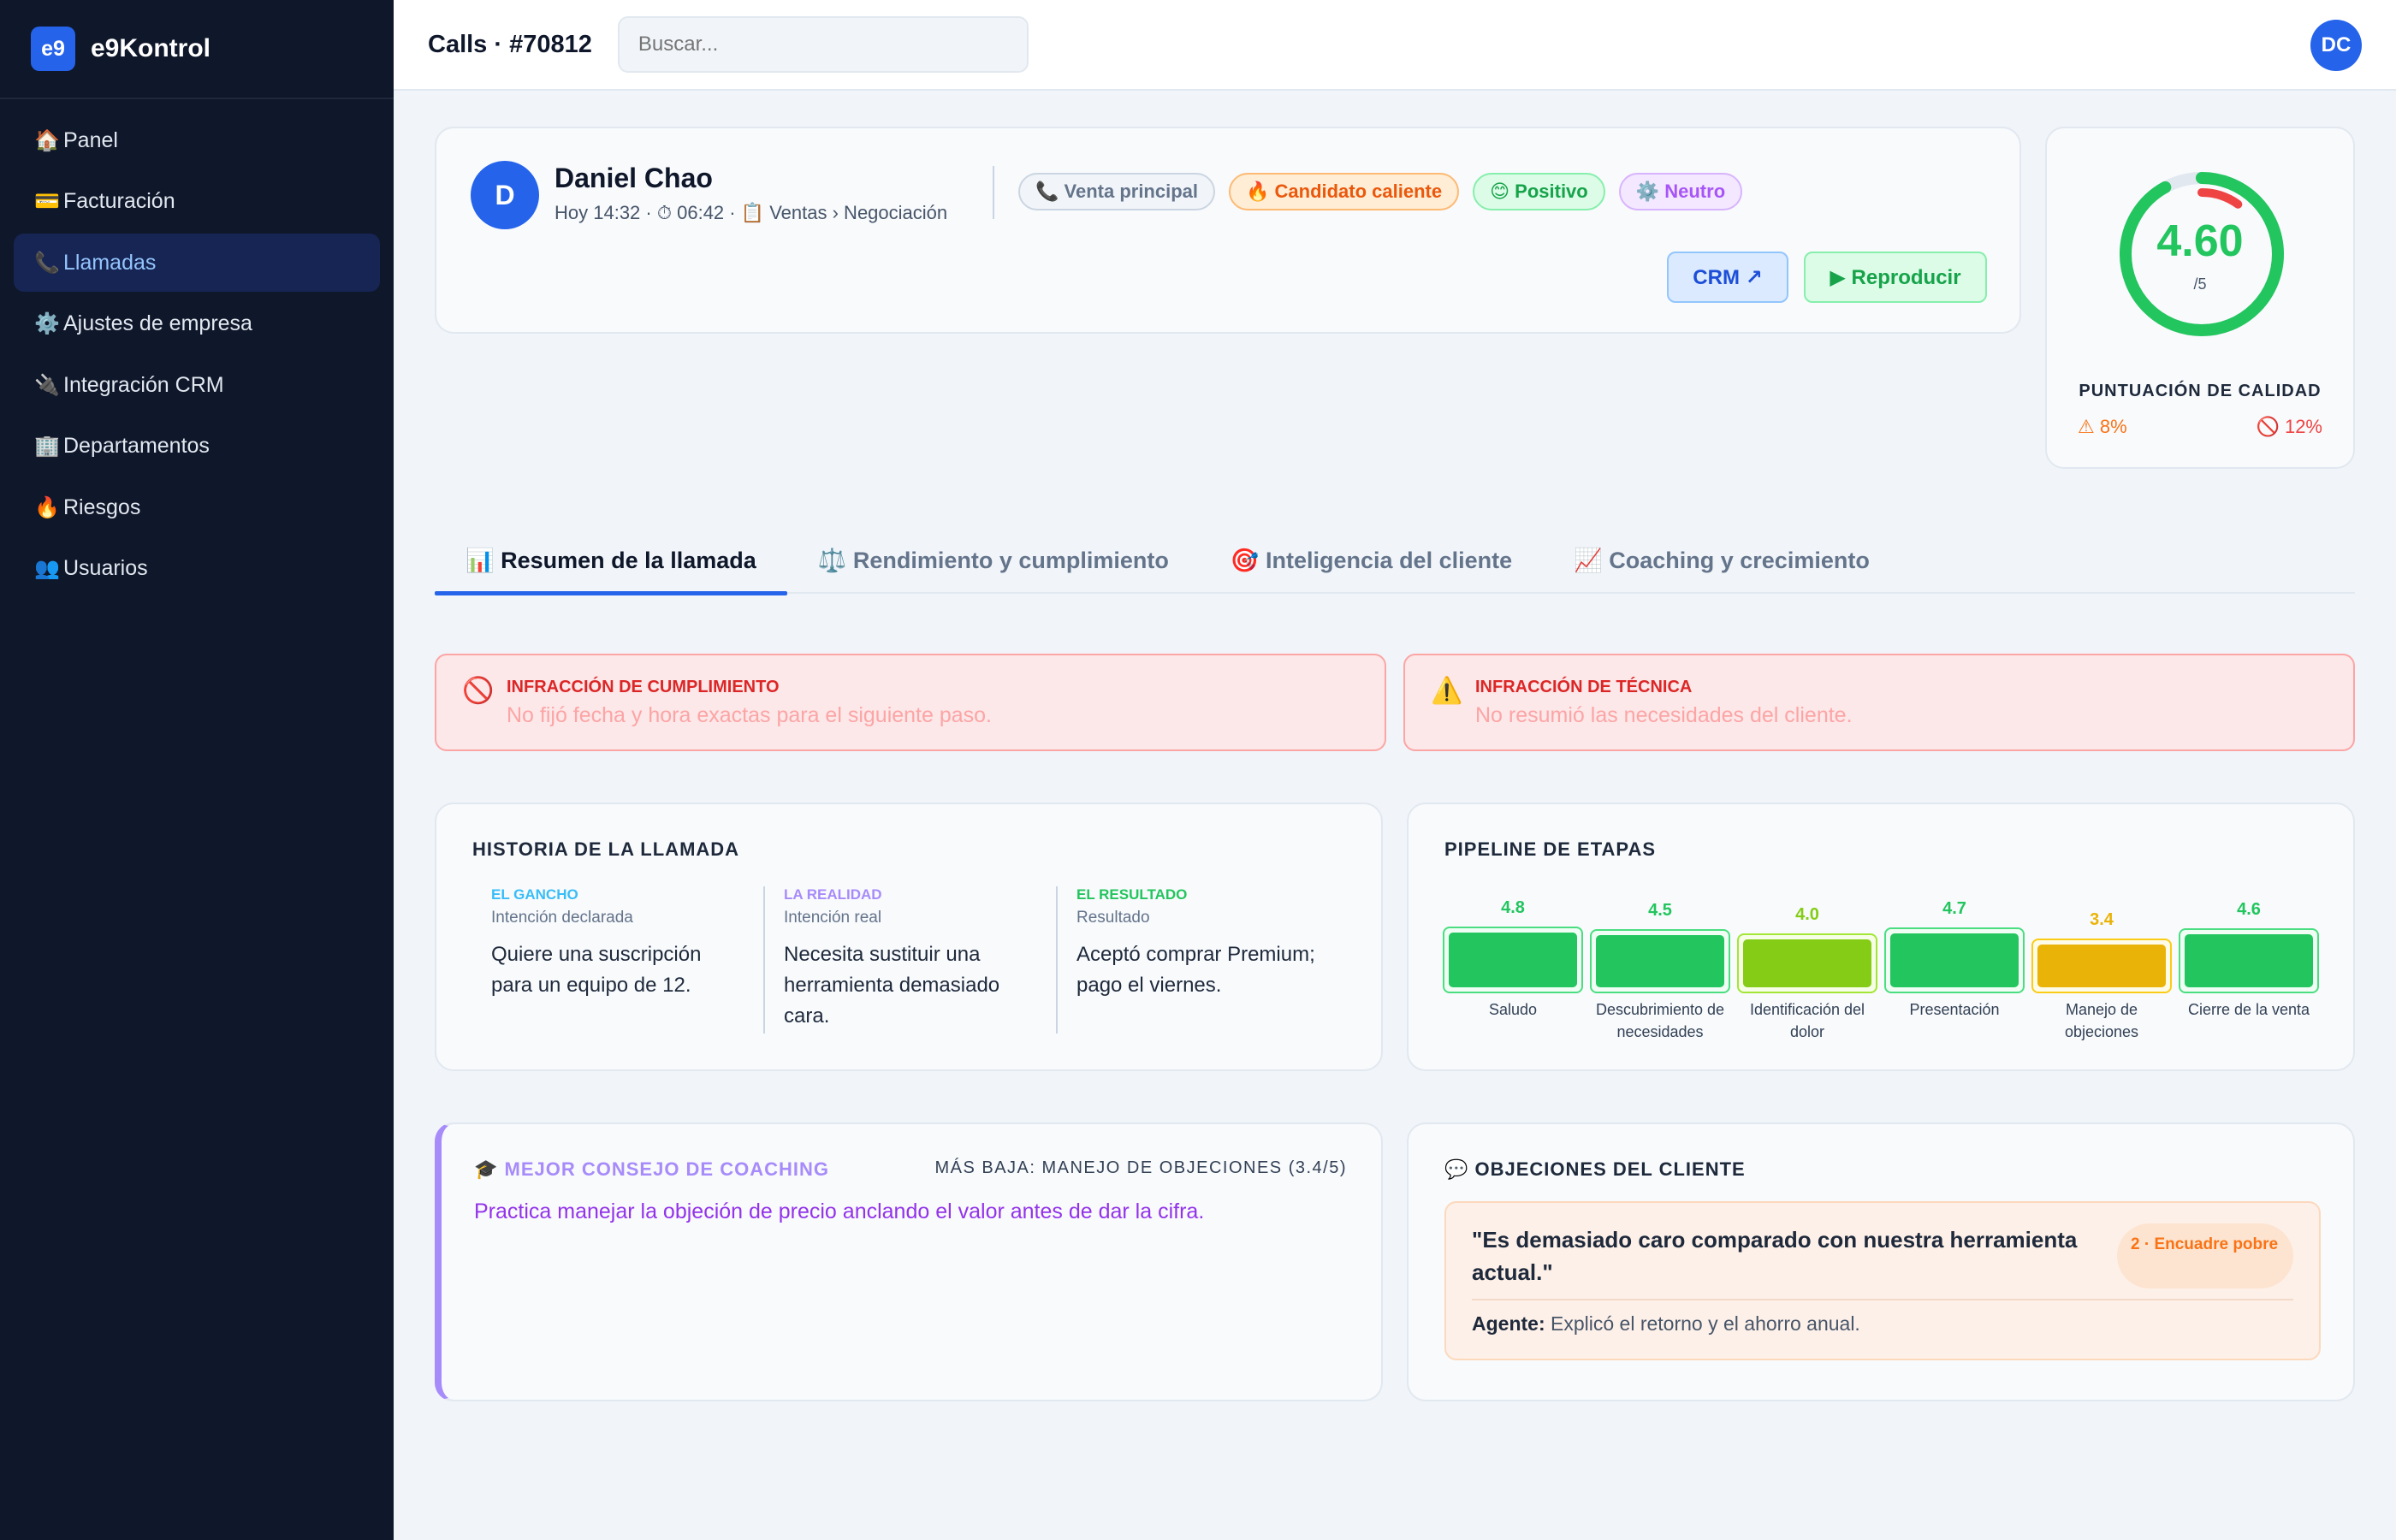 The height and width of the screenshot is (1540, 2396). Describe the element at coordinates (1664, 715) in the screenshot. I see `alert-text: No resumió las necesidades del cliente.` at that location.